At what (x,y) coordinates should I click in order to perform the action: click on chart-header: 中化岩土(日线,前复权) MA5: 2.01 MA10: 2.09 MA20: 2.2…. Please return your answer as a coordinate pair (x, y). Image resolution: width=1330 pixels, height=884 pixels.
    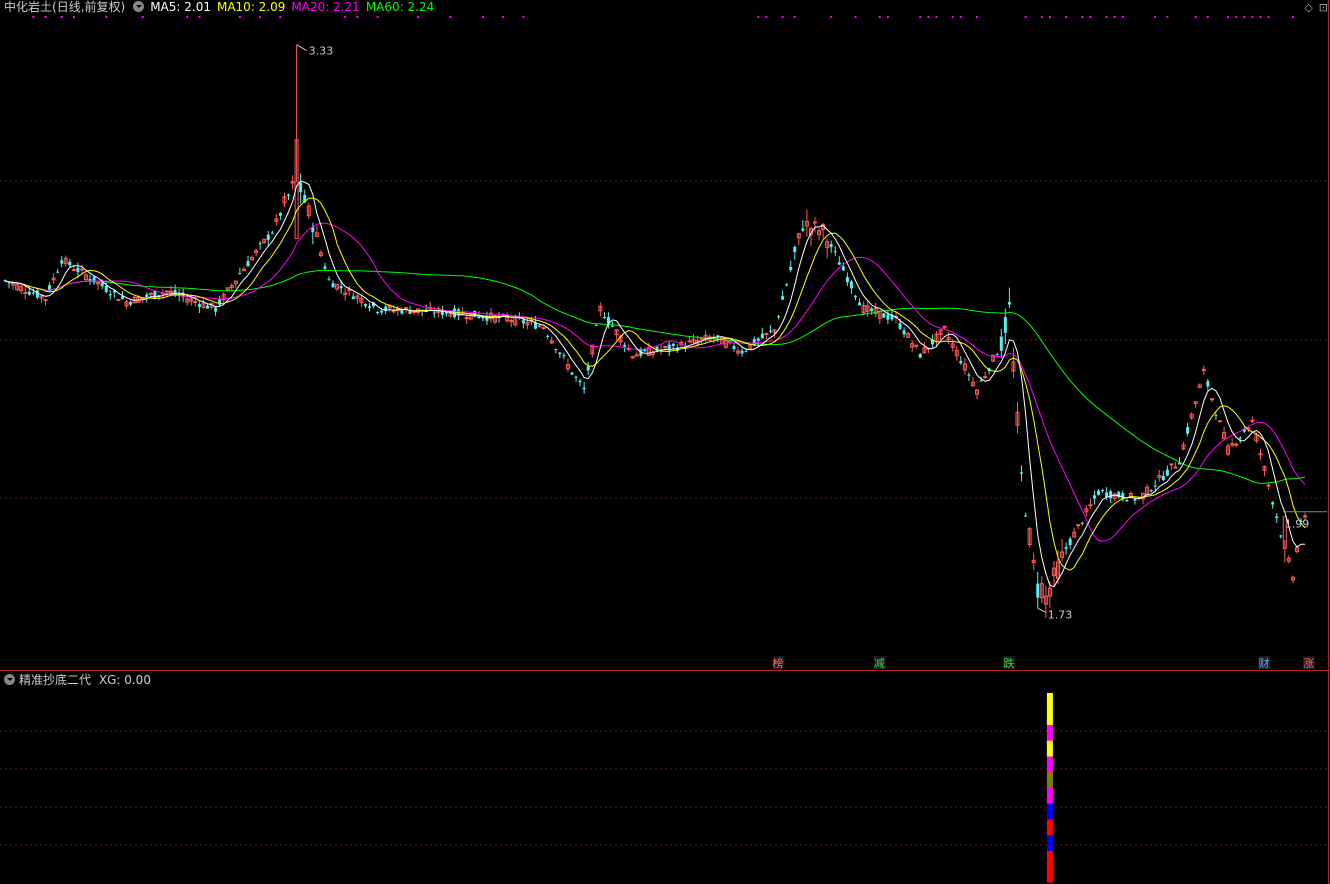
    Looking at the image, I should click on (225, 7).